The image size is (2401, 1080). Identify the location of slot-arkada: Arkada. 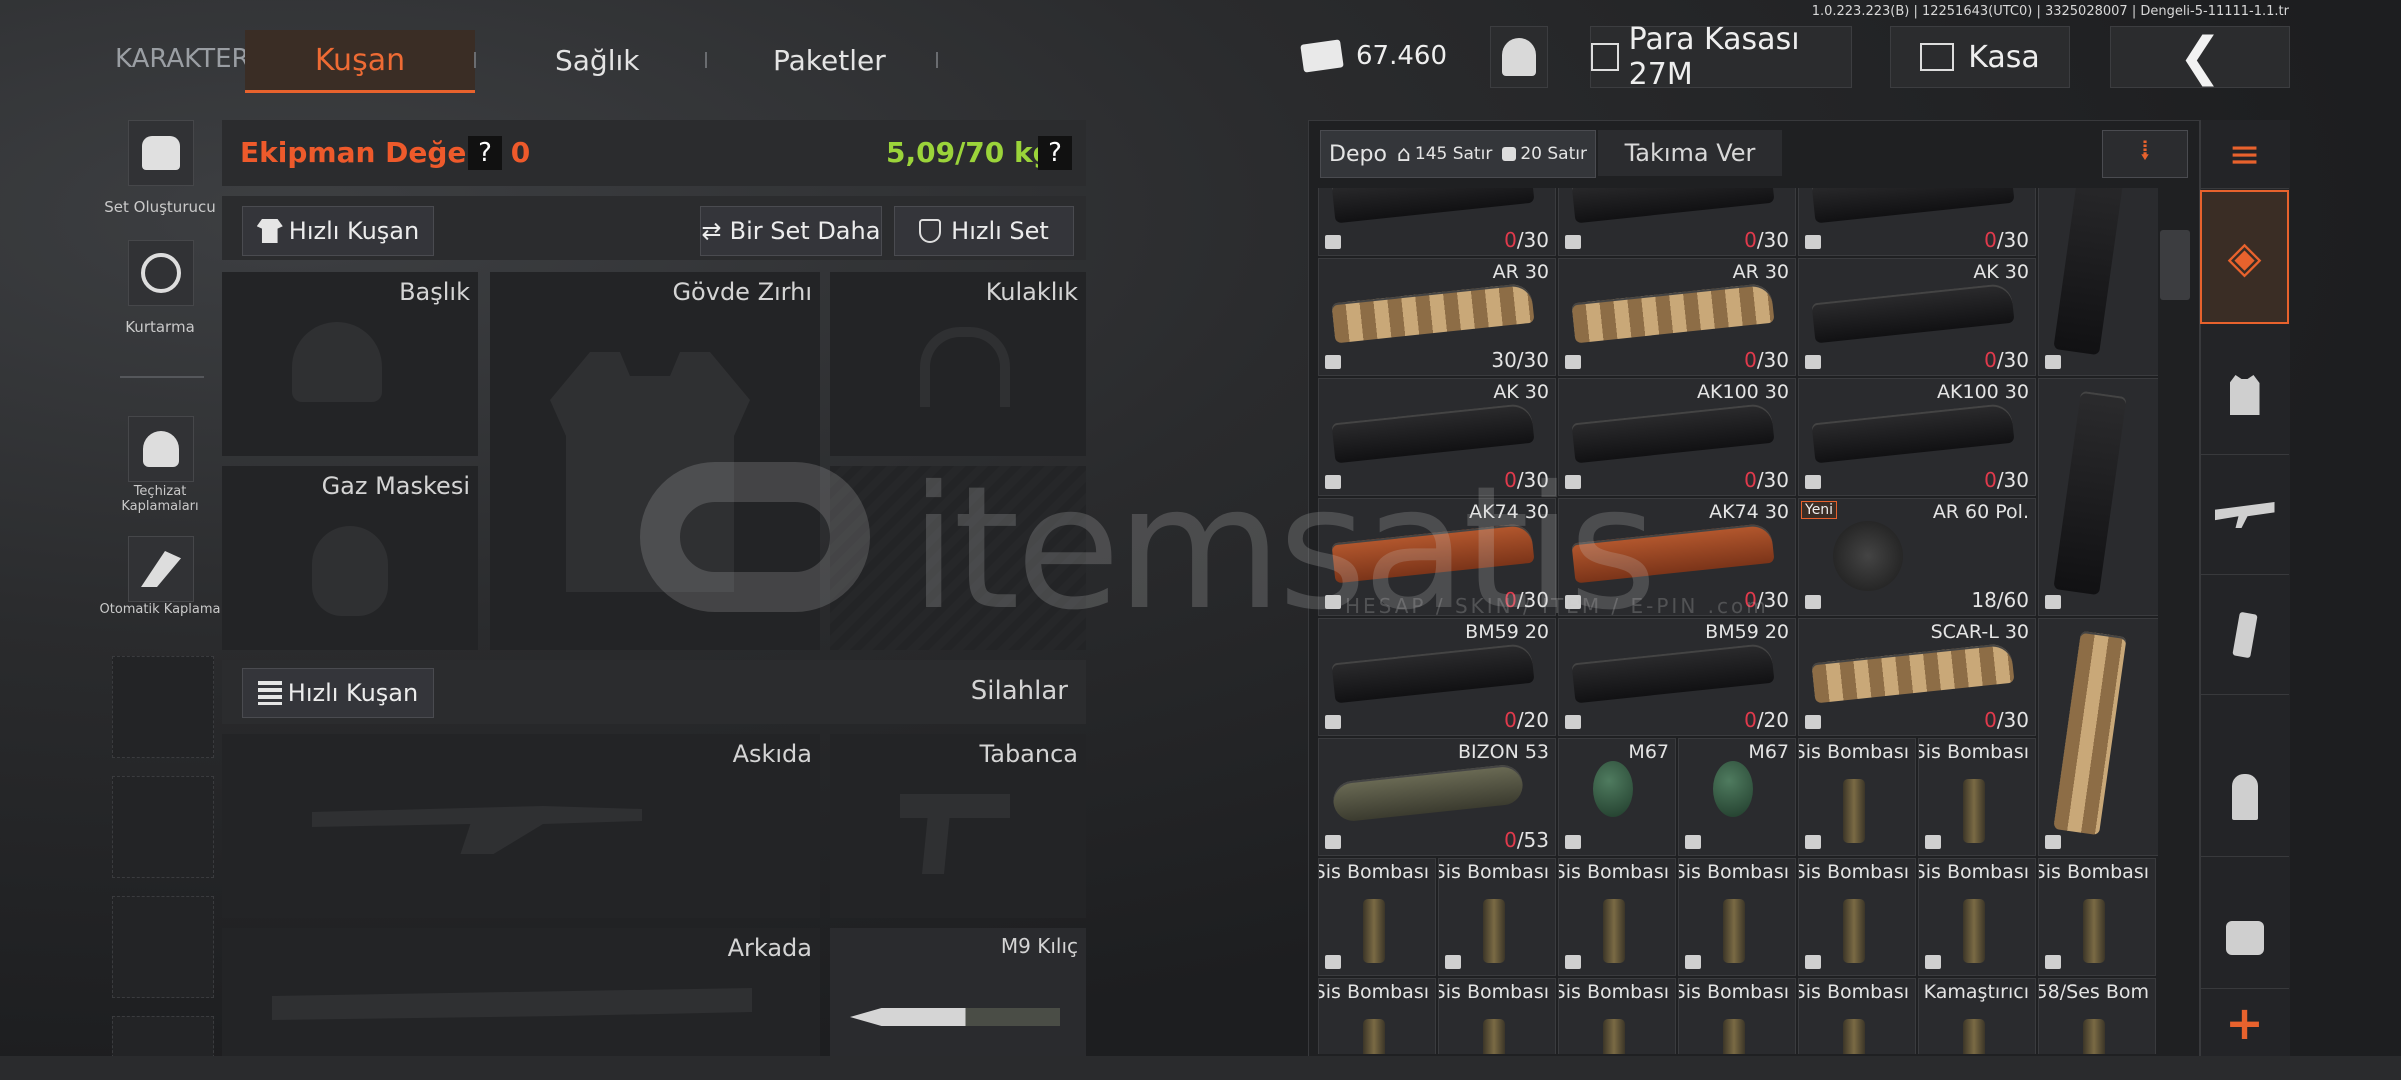
(521, 992).